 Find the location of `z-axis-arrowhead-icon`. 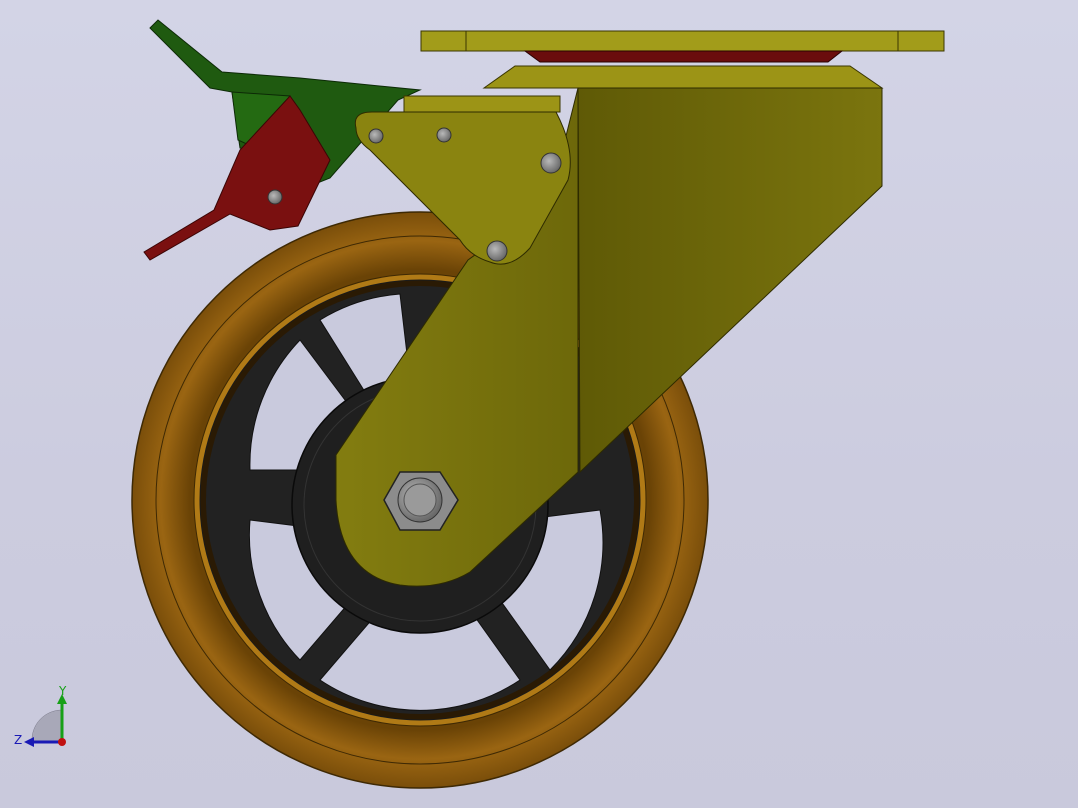

z-axis-arrowhead-icon is located at coordinates (29, 742).